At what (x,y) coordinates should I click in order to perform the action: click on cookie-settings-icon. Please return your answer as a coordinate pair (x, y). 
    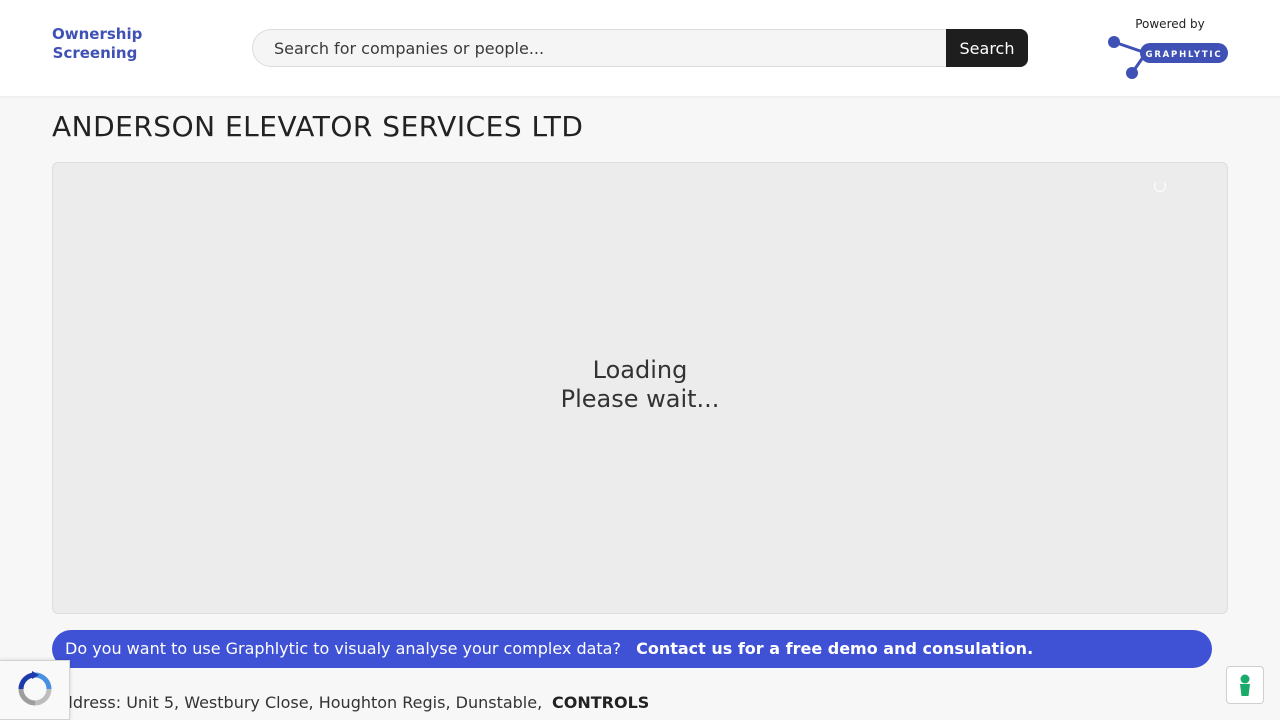
    Looking at the image, I should click on (1245, 685).